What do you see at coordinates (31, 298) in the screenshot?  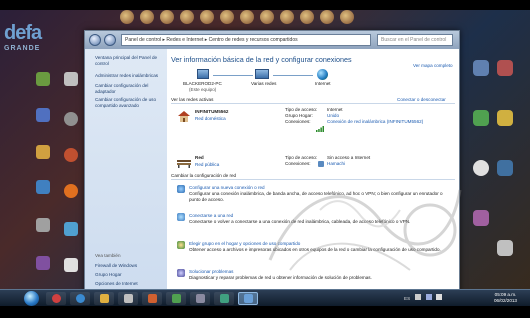 I see `start-button` at bounding box center [31, 298].